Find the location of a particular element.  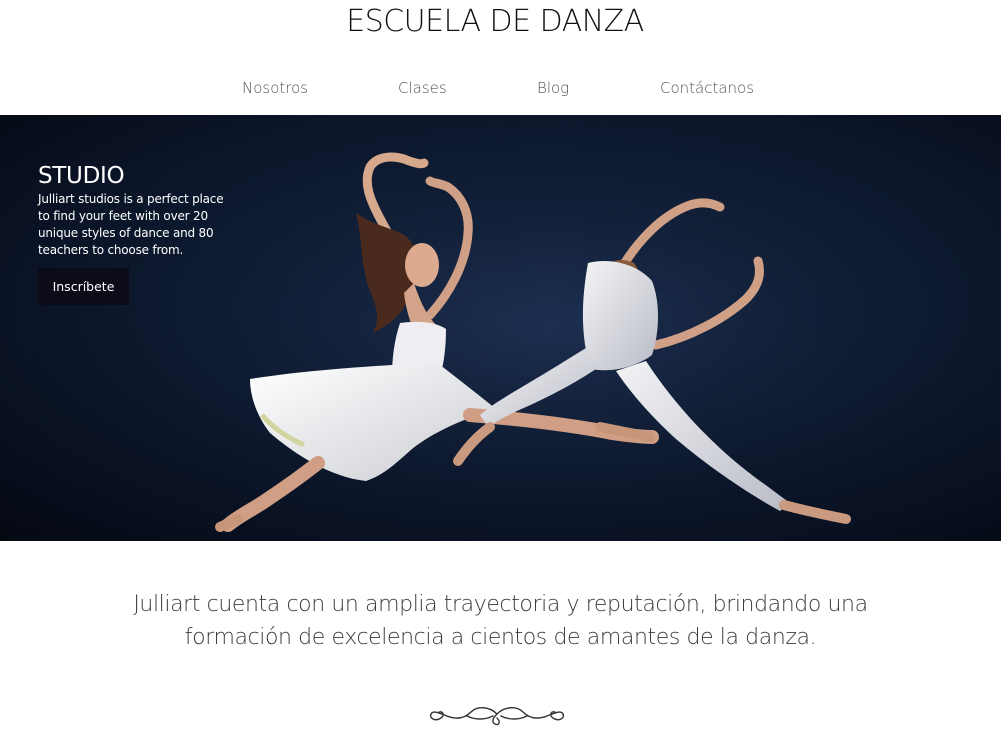

main-nav: Nosotros Clases Blog Contáctanos is located at coordinates (500, 89).